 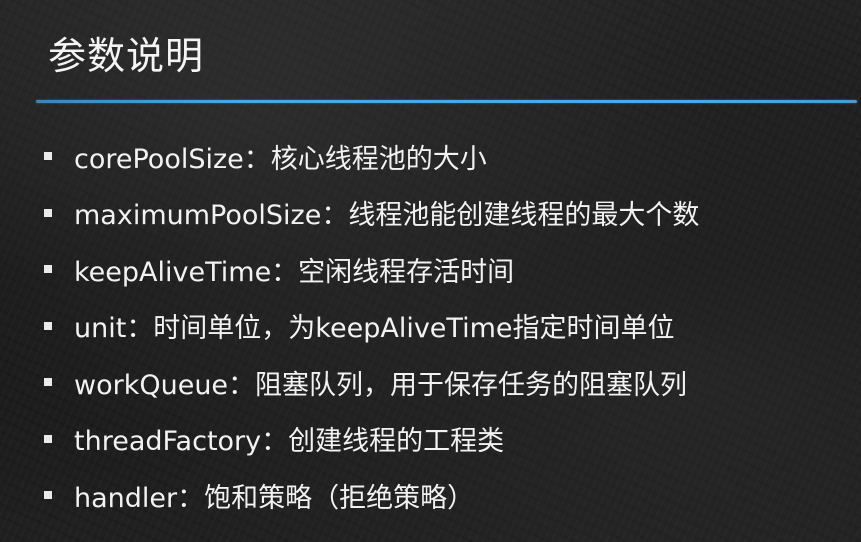 I want to click on bullet-item-unit: unit：时间单位，为keepAliveTime指定时间单位, so click(x=371, y=326).